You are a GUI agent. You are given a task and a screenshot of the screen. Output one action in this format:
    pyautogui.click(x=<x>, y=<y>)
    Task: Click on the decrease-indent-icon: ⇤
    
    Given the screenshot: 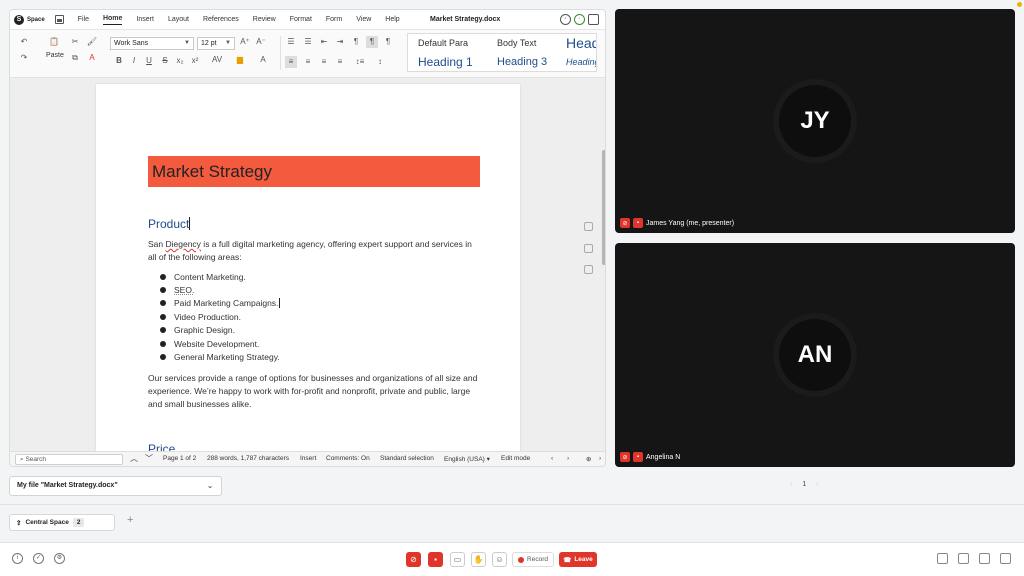 What is the action you would take?
    pyautogui.click(x=324, y=42)
    